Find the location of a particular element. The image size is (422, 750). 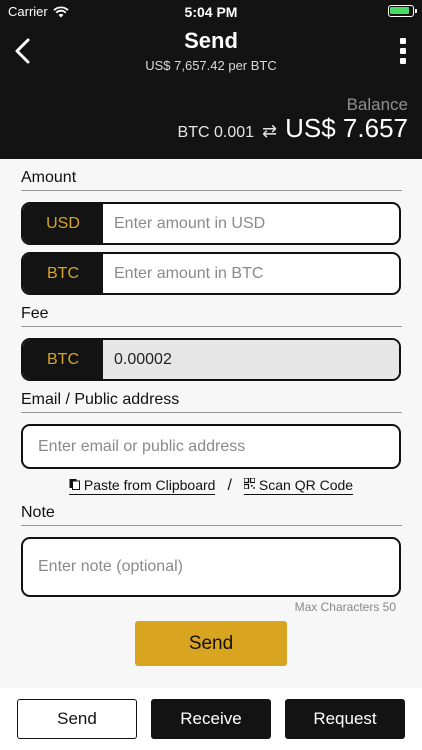

fee-label: Fee is located at coordinates (35, 313).